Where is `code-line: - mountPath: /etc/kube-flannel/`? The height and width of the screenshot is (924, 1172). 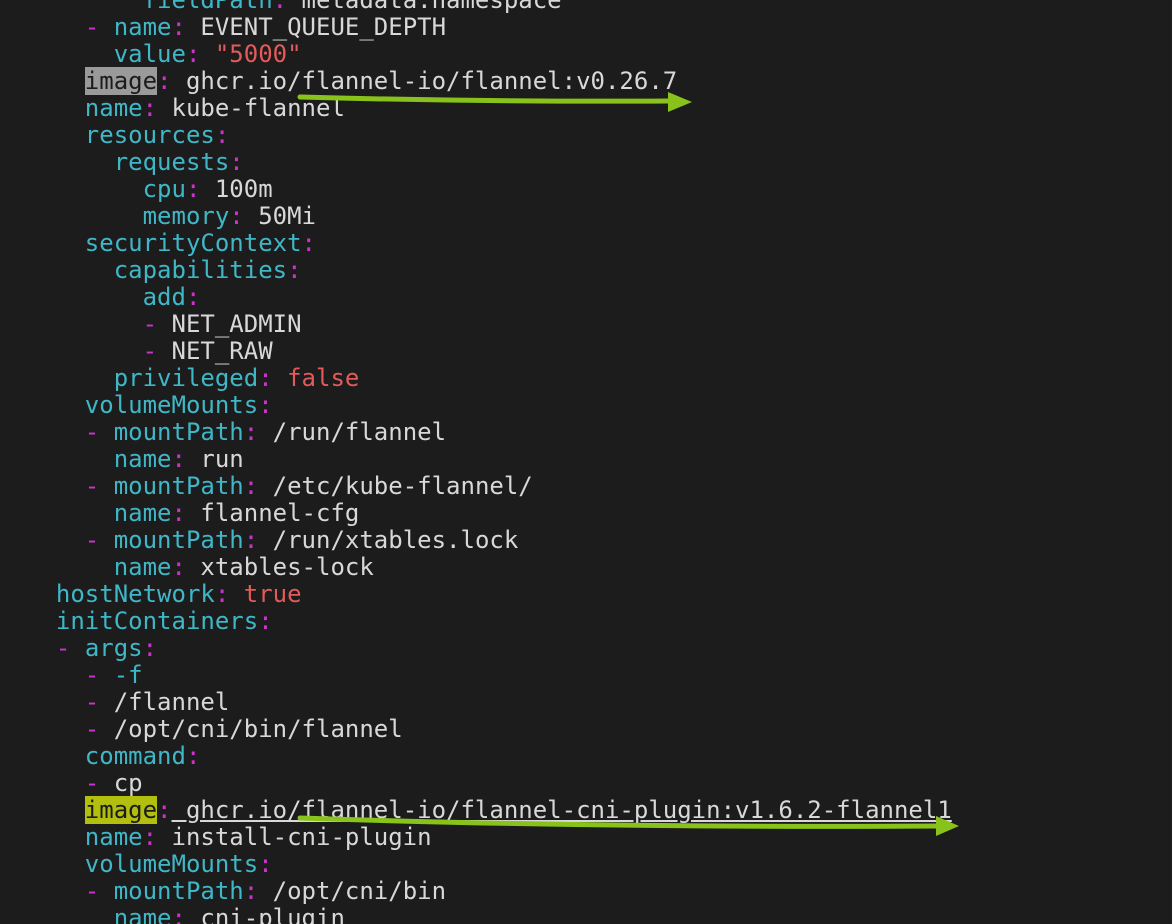 code-line: - mountPath: /etc/kube-flannel/ is located at coordinates (280, 486).